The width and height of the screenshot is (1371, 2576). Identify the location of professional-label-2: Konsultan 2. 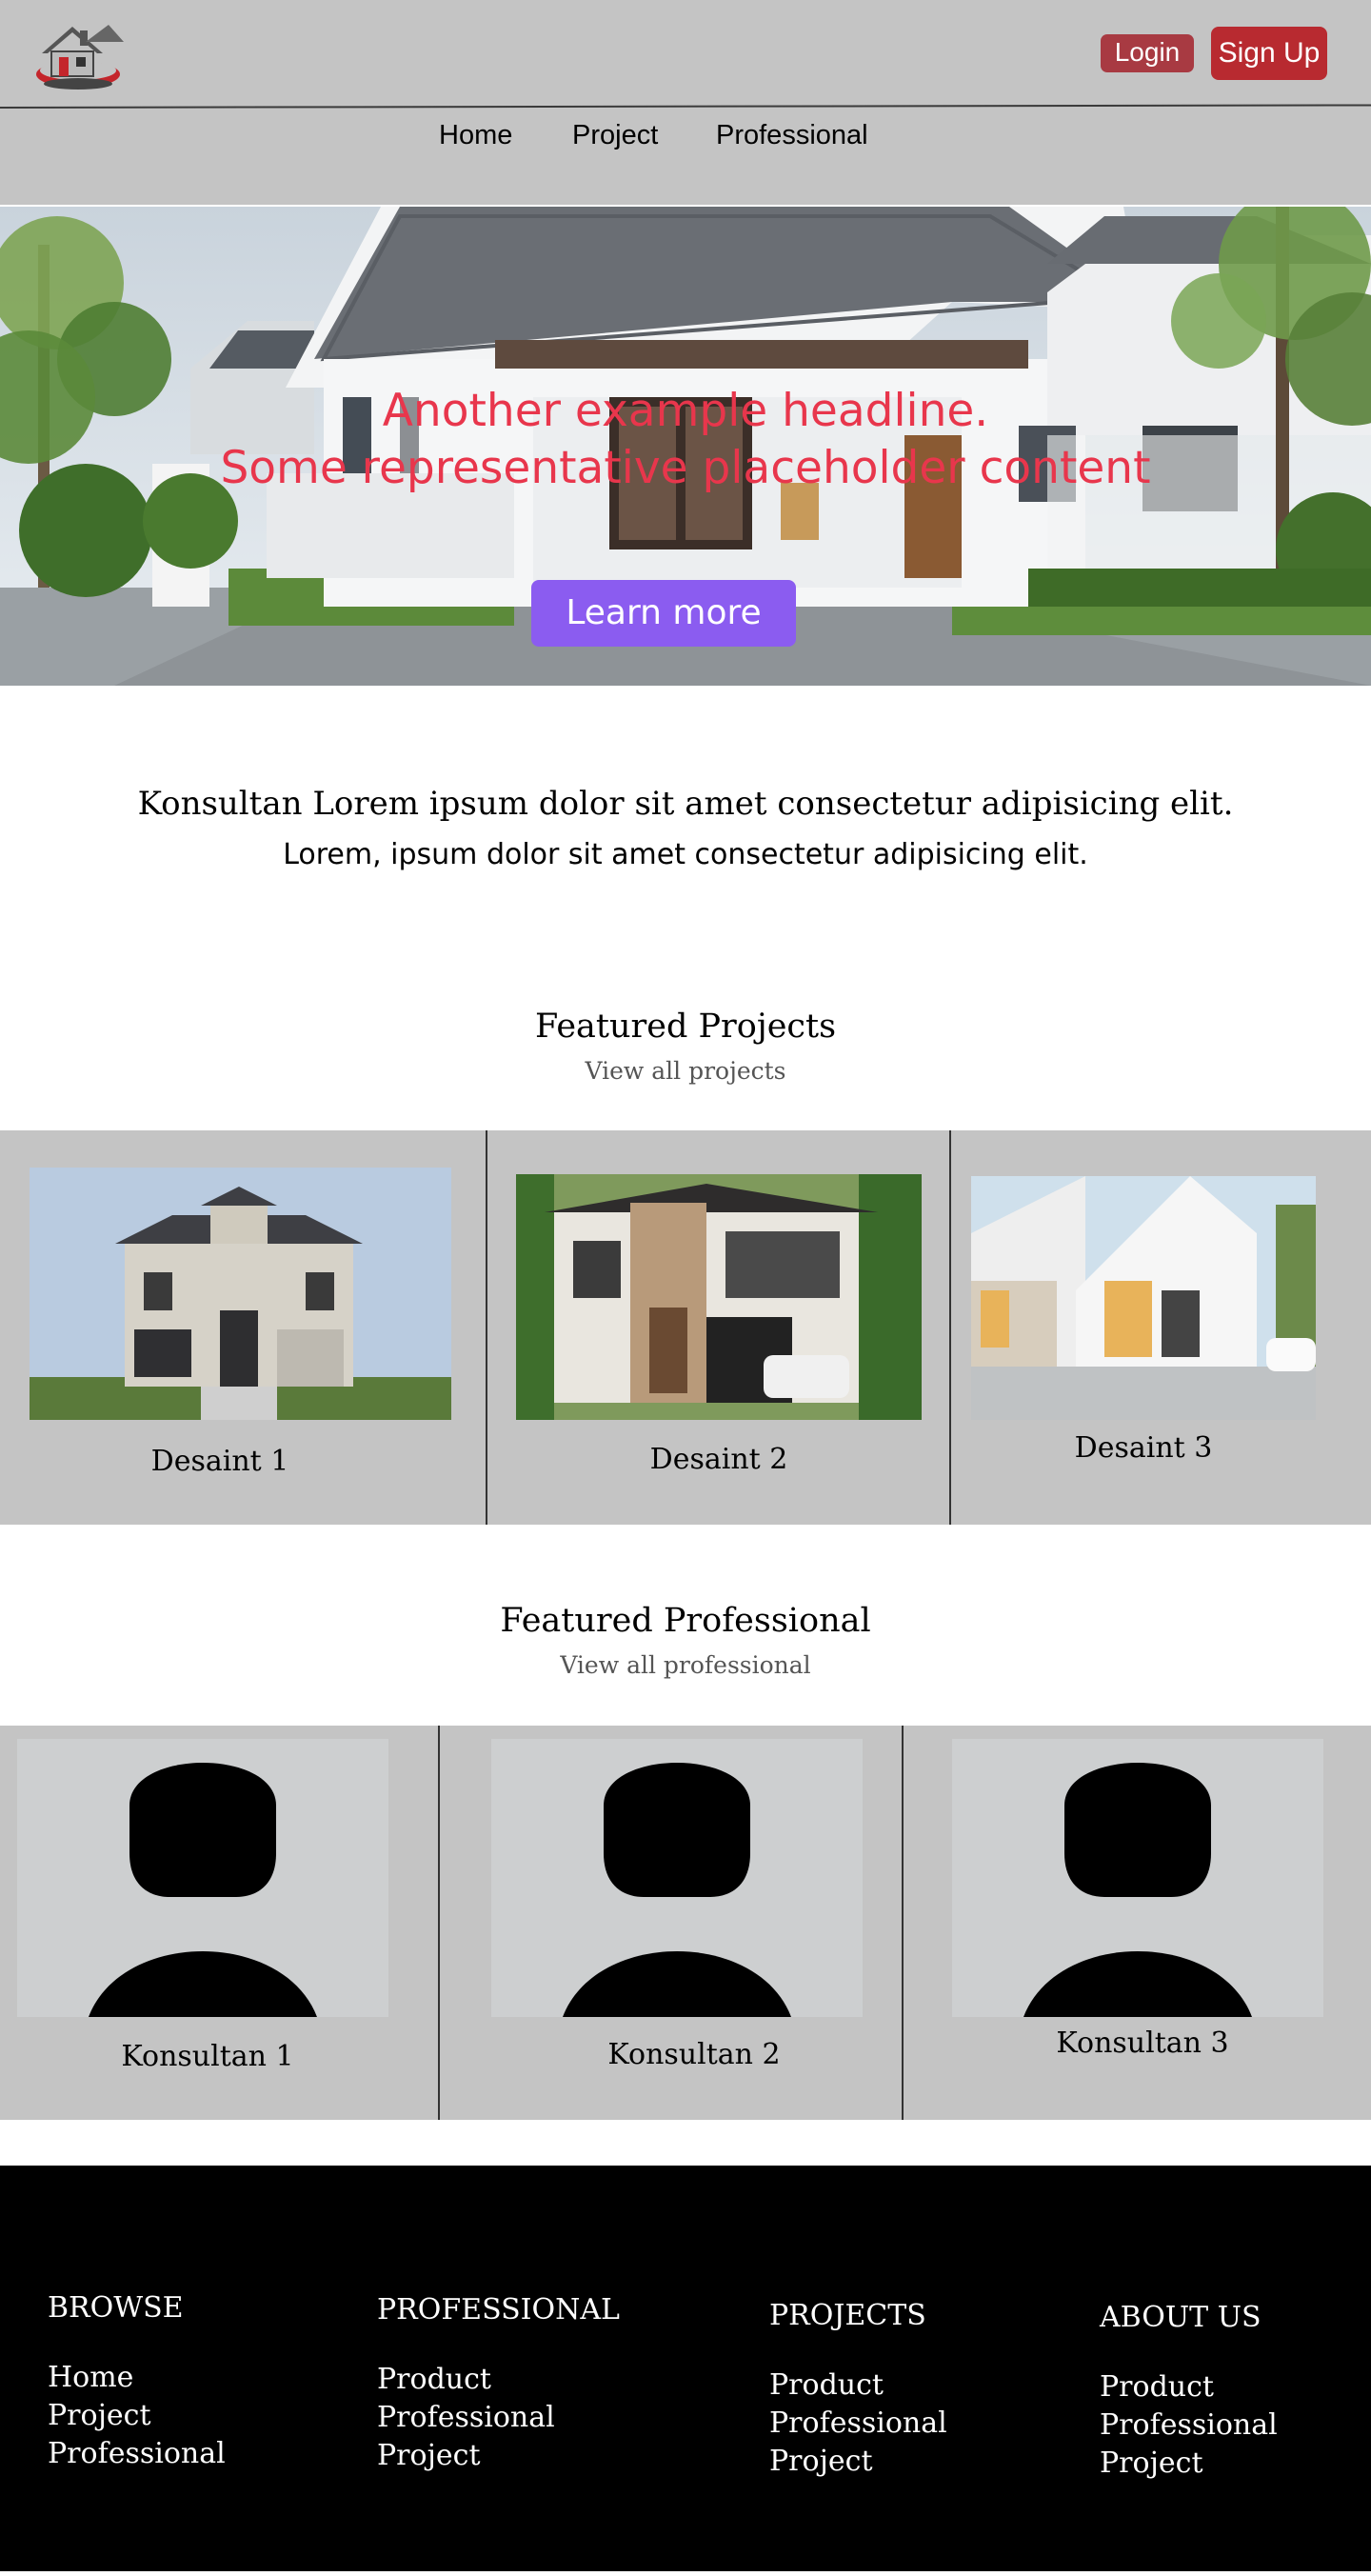
(694, 2054).